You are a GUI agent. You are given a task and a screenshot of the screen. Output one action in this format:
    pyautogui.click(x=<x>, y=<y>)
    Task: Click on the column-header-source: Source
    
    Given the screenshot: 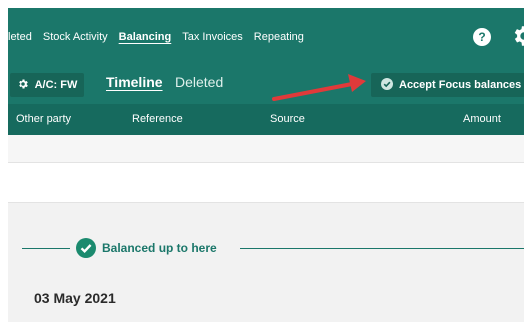 What is the action you would take?
    pyautogui.click(x=287, y=119)
    